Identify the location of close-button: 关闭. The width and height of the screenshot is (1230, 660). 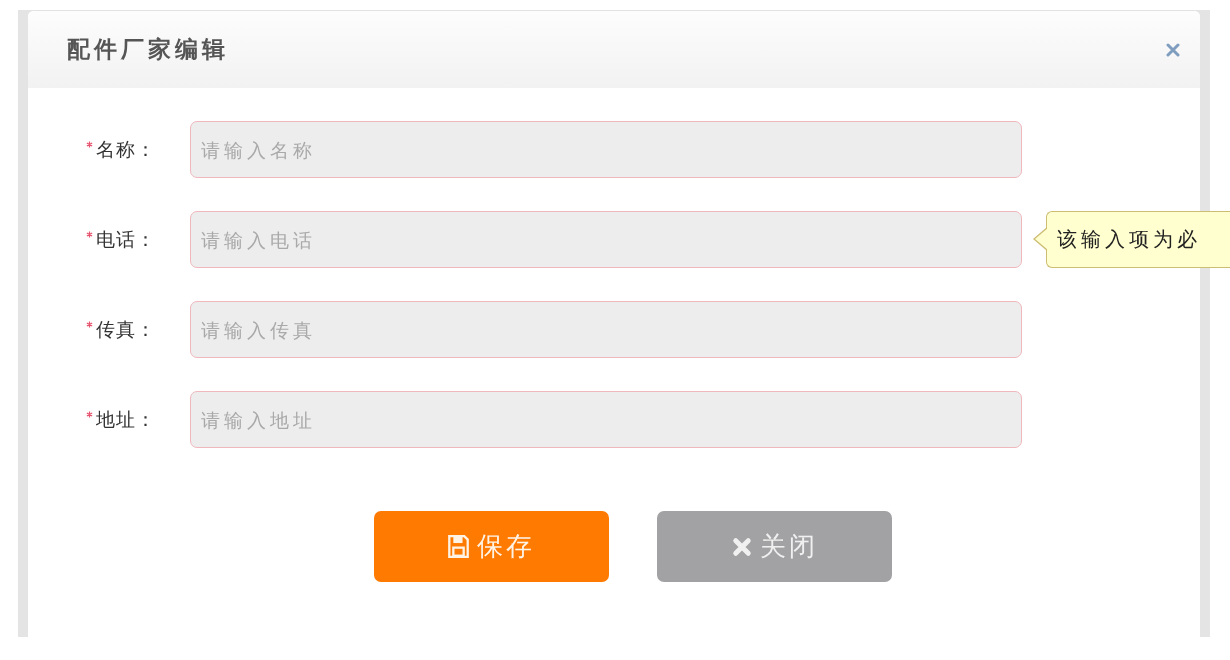
(774, 546).